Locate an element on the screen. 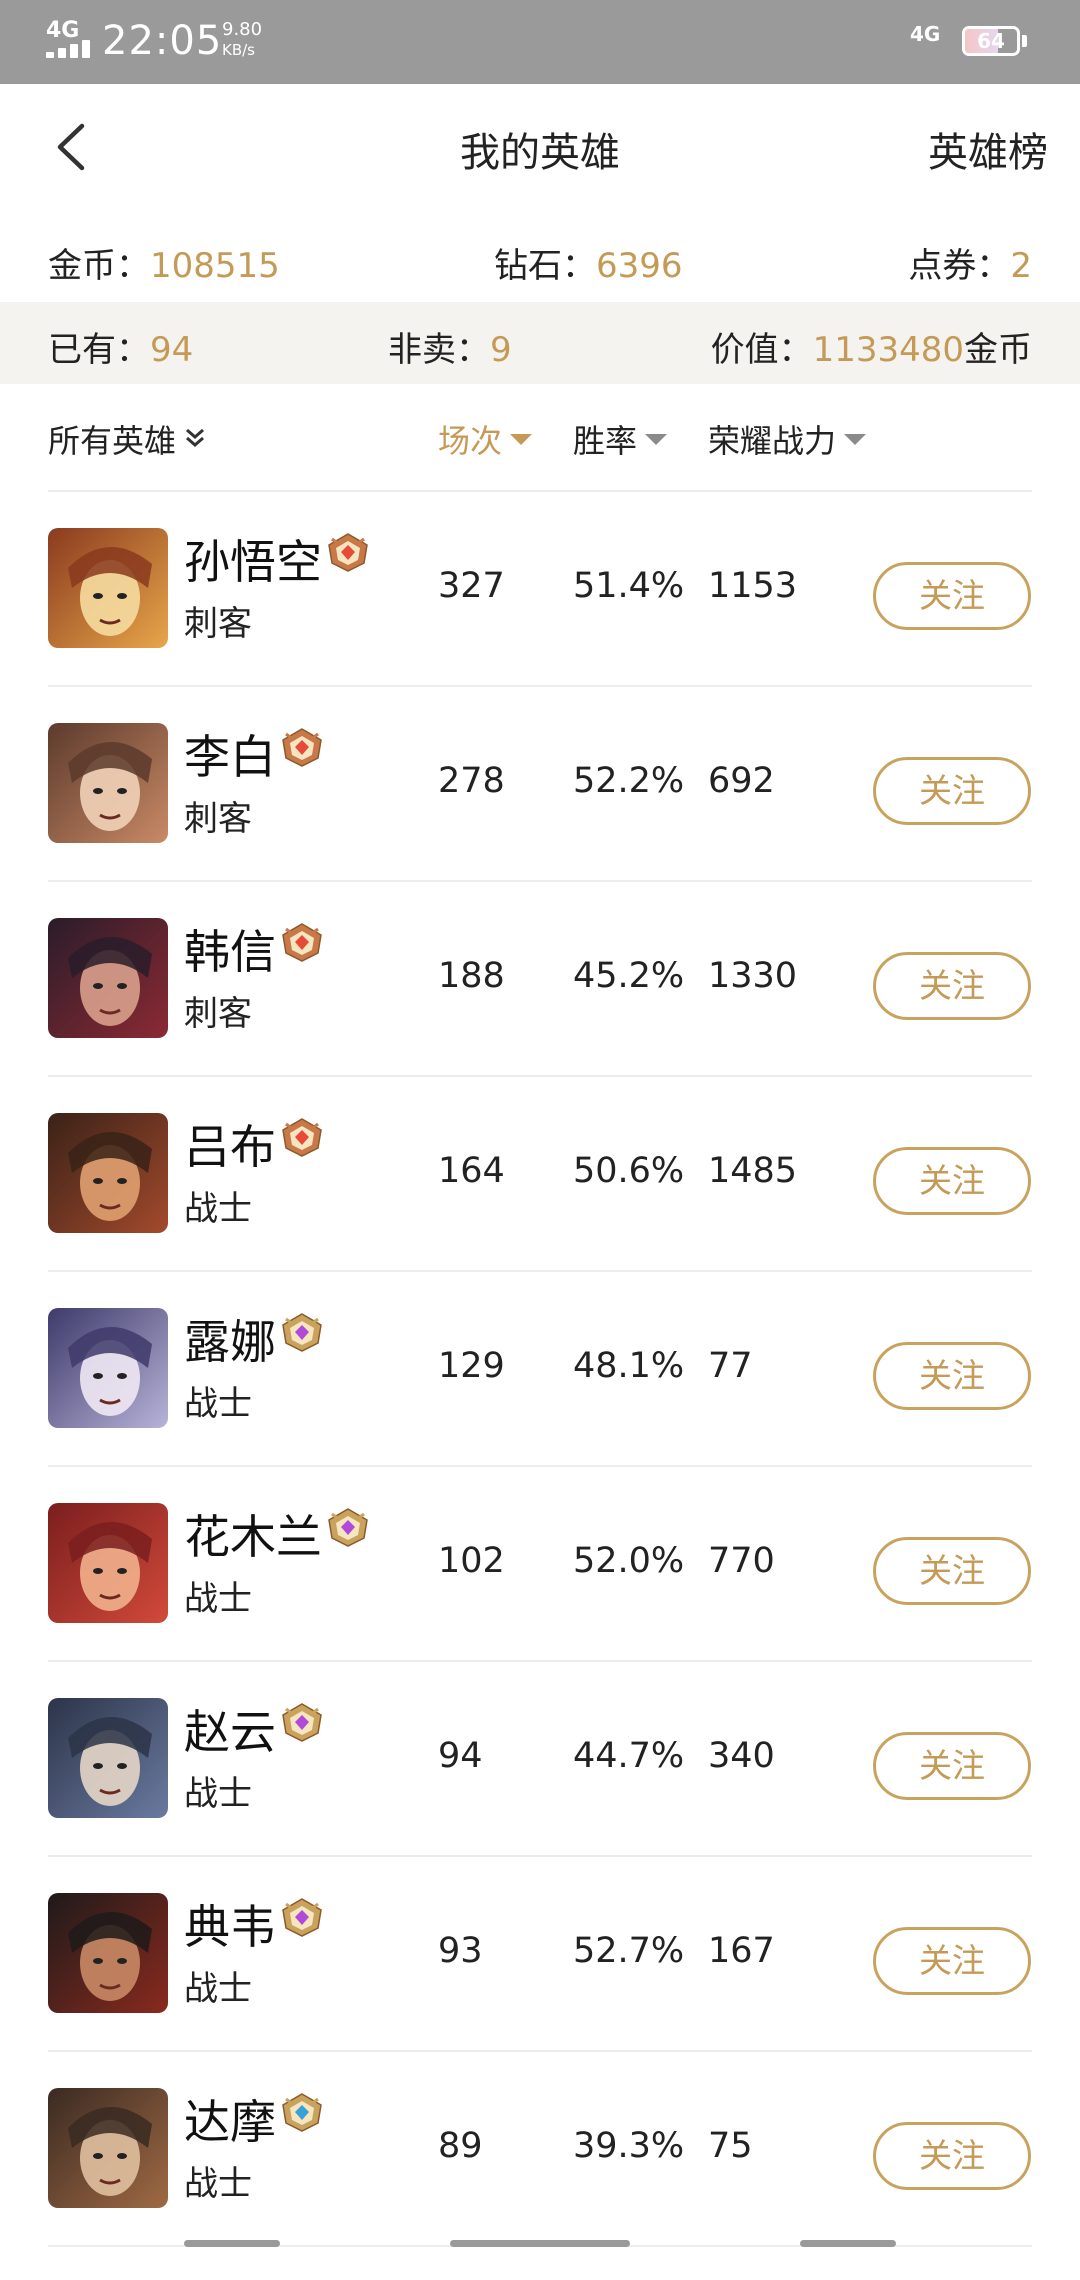 This screenshot has width=1080, height=2280. status-bar: 4G 22:05 9.80 KB/s 4G 64 is located at coordinates (540, 42).